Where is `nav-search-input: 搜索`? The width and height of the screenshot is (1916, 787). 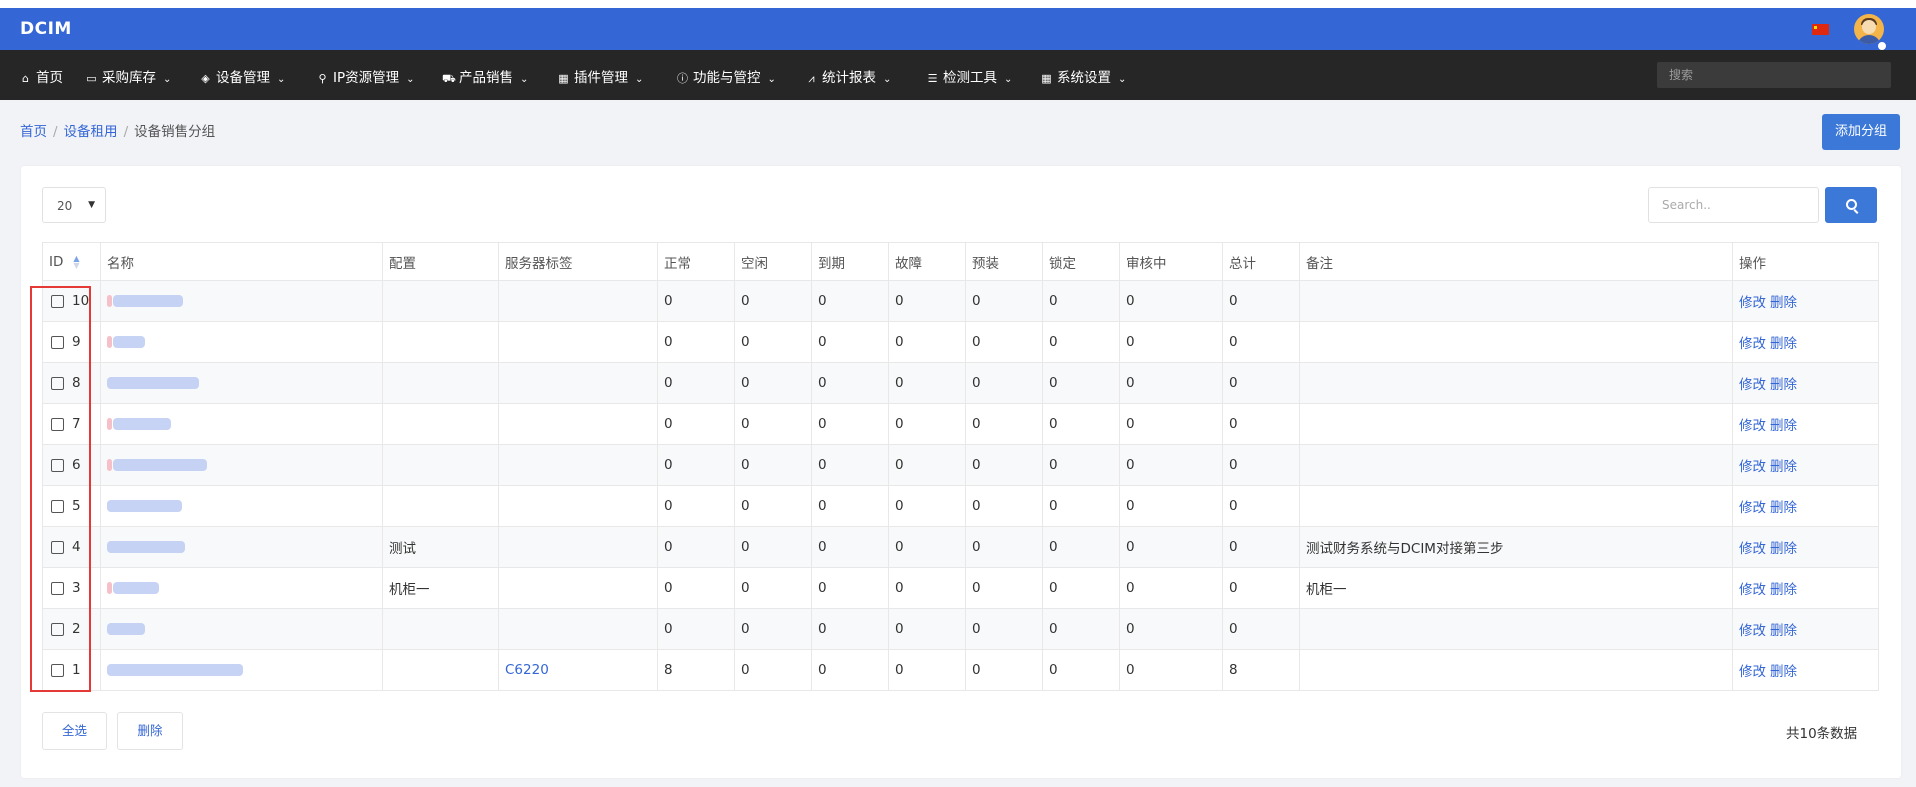 nav-search-input: 搜索 is located at coordinates (1774, 75).